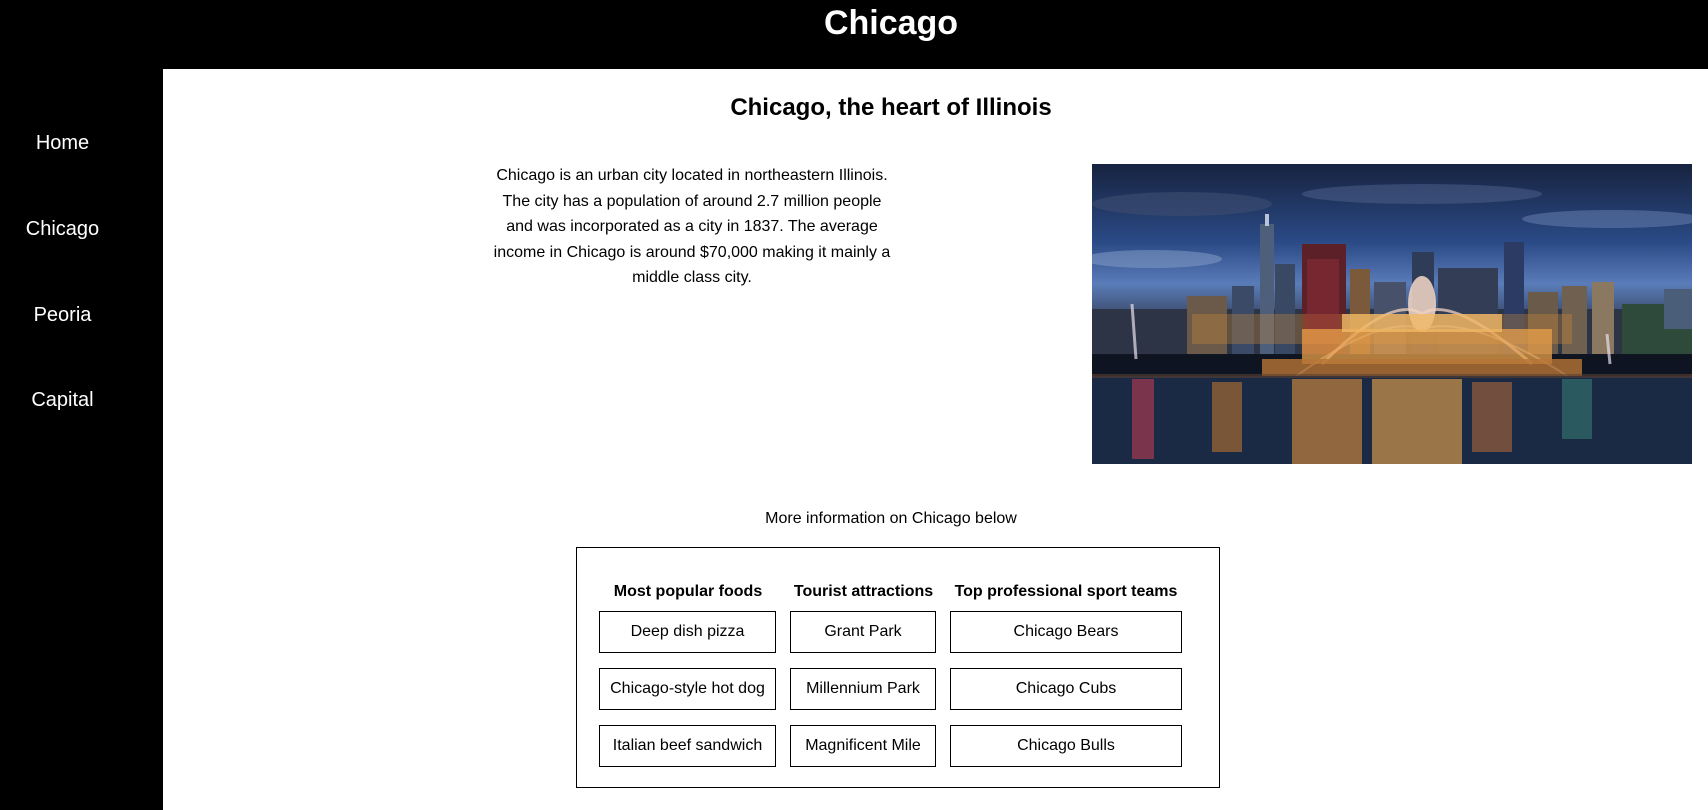  What do you see at coordinates (62, 143) in the screenshot?
I see `nav-link-home: Home` at bounding box center [62, 143].